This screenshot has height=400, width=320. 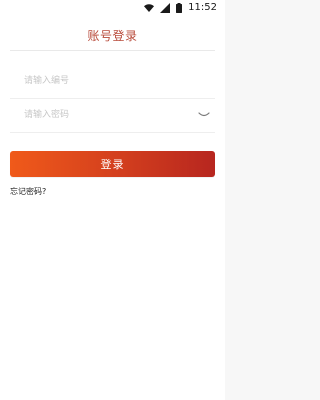 I want to click on login-button: 登录, so click(x=112, y=164).